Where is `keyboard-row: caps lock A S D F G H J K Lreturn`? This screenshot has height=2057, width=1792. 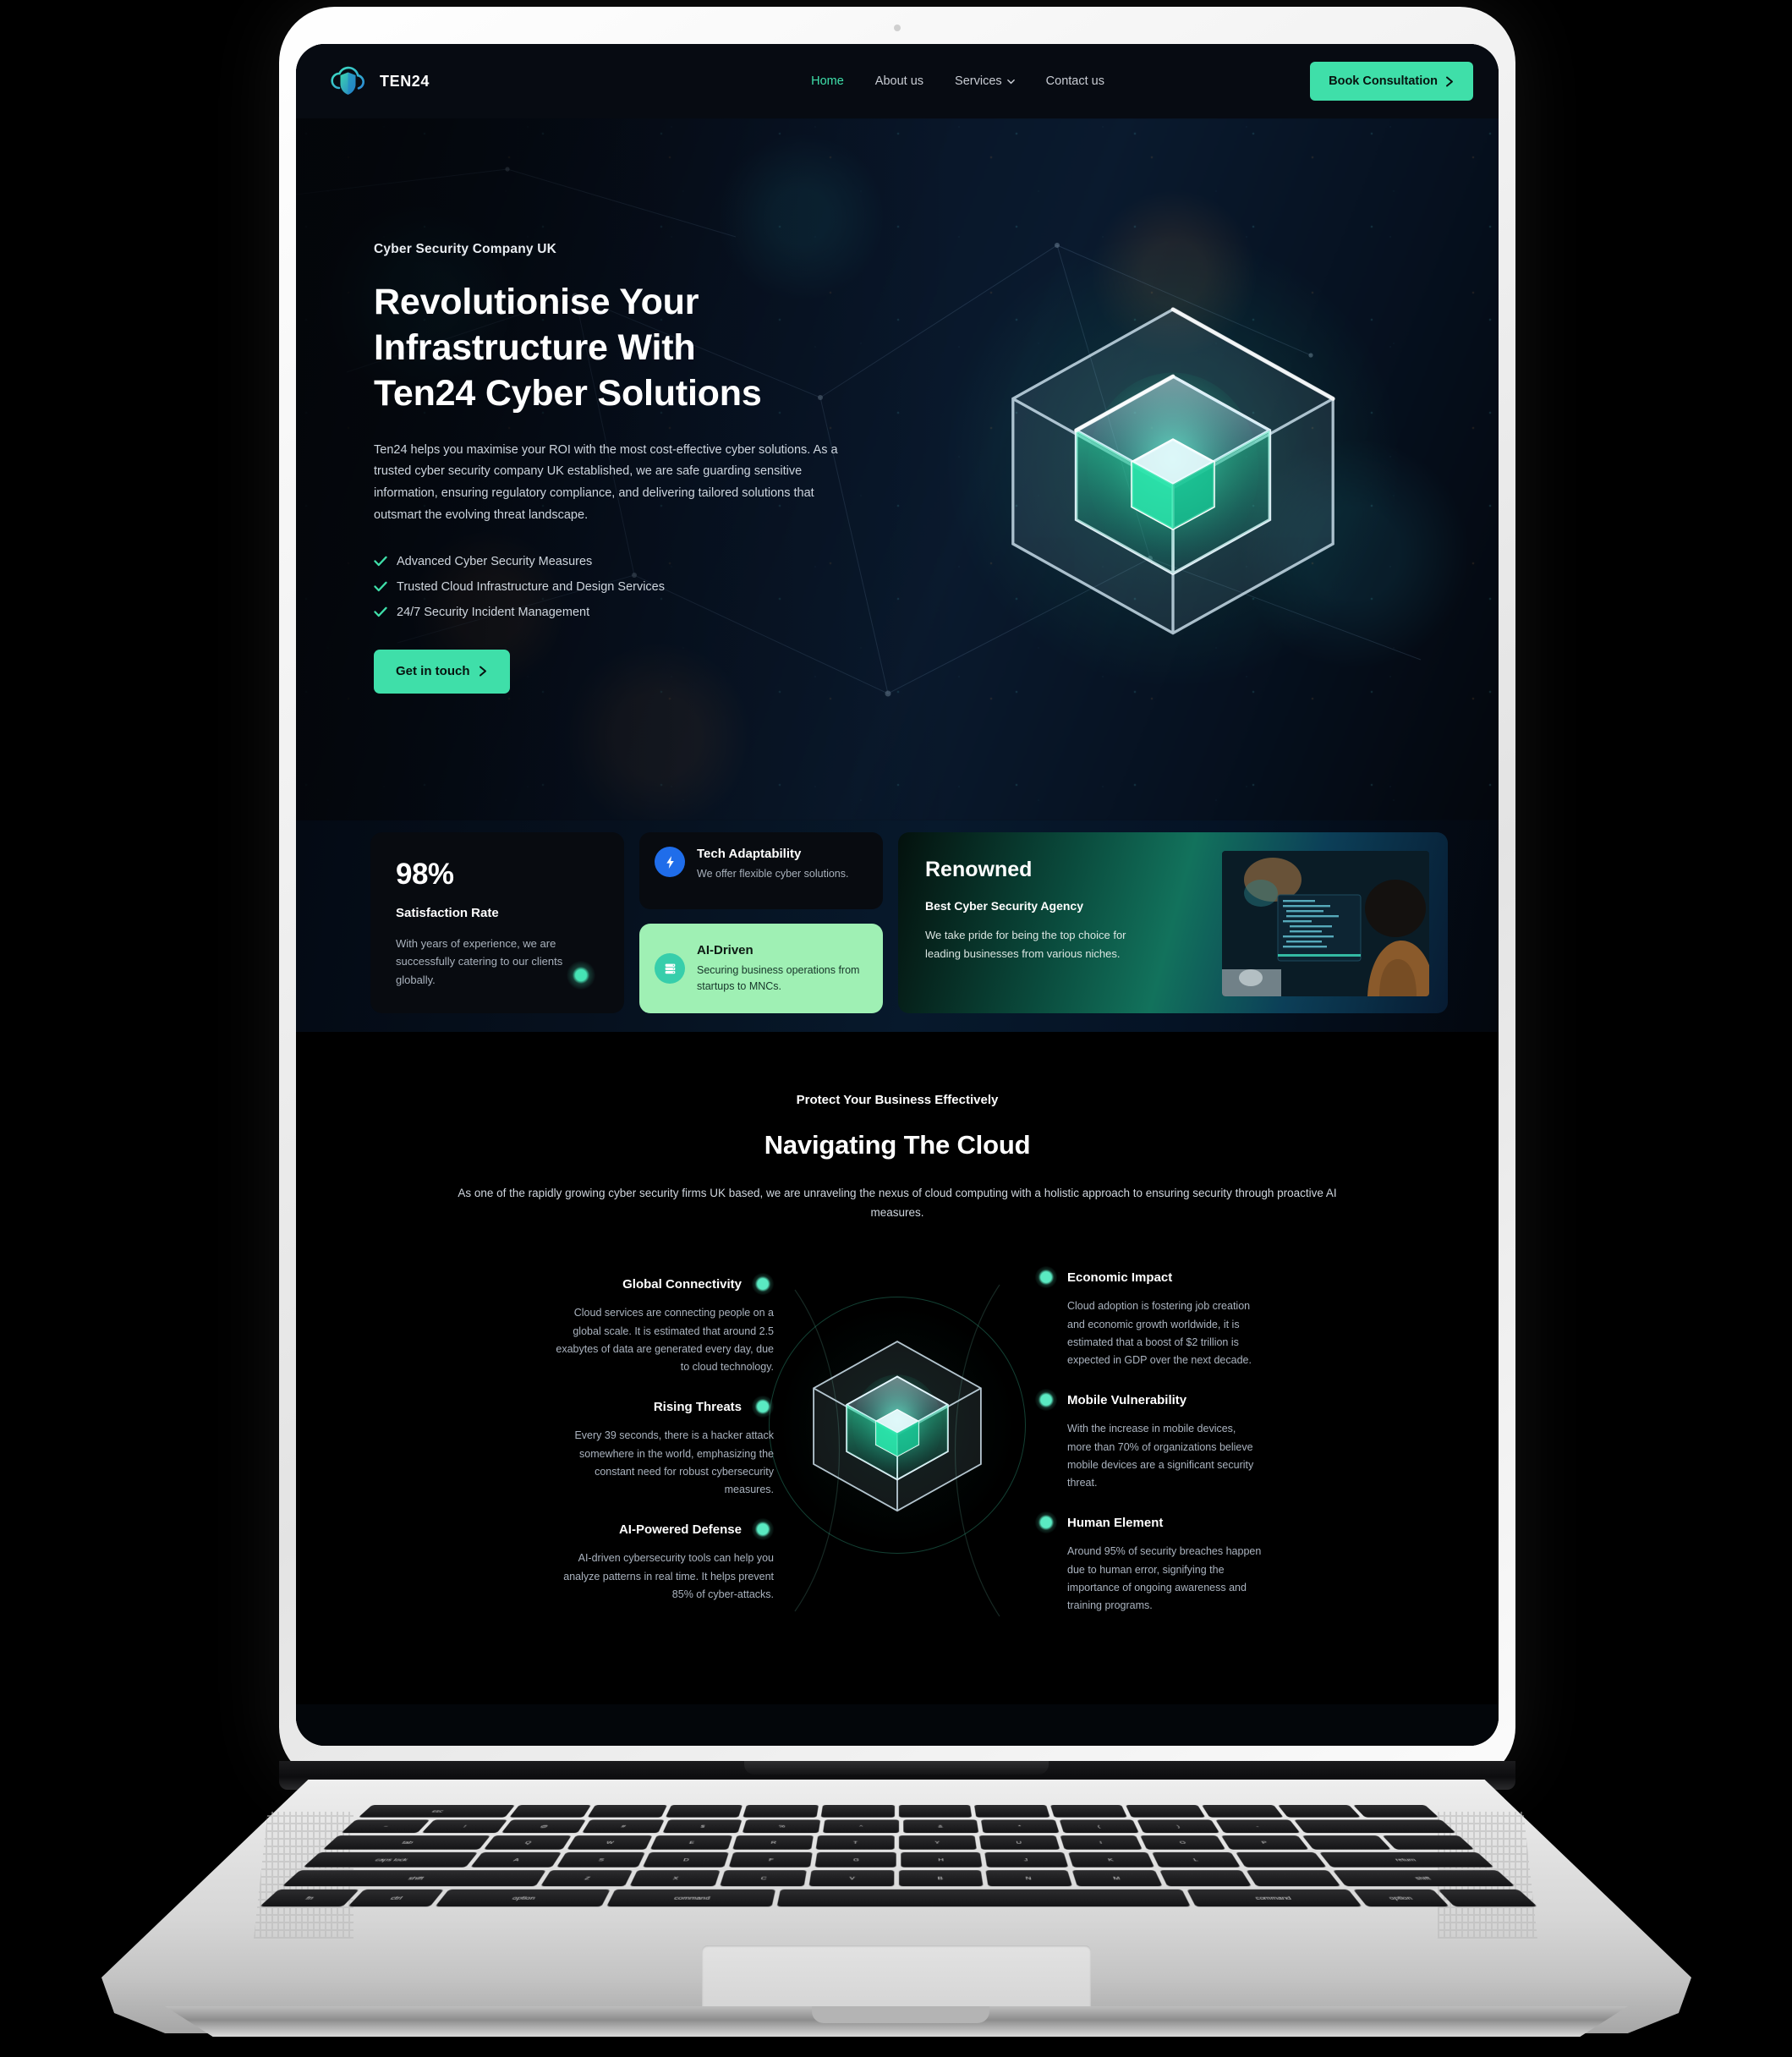
keyboard-row: caps lock A S D F G H J K Lreturn is located at coordinates (899, 1859).